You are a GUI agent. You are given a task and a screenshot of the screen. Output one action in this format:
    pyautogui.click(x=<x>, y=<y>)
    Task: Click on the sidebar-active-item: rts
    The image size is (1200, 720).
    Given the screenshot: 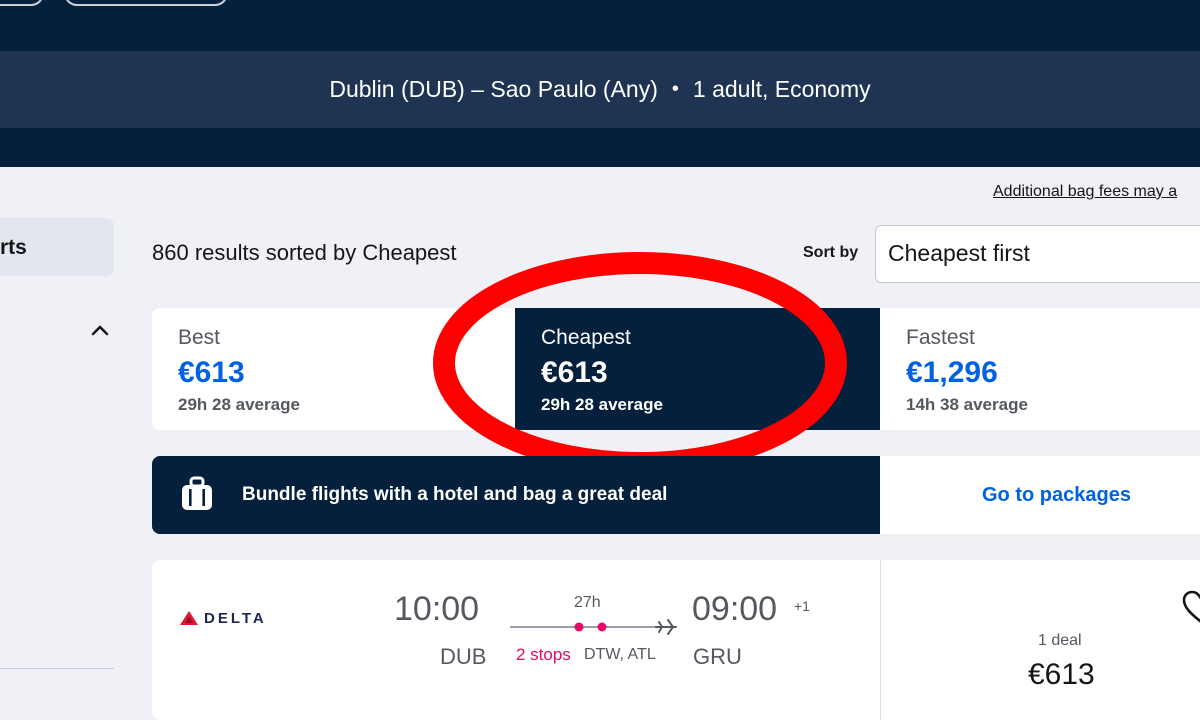 What is the action you would take?
    pyautogui.click(x=57, y=247)
    